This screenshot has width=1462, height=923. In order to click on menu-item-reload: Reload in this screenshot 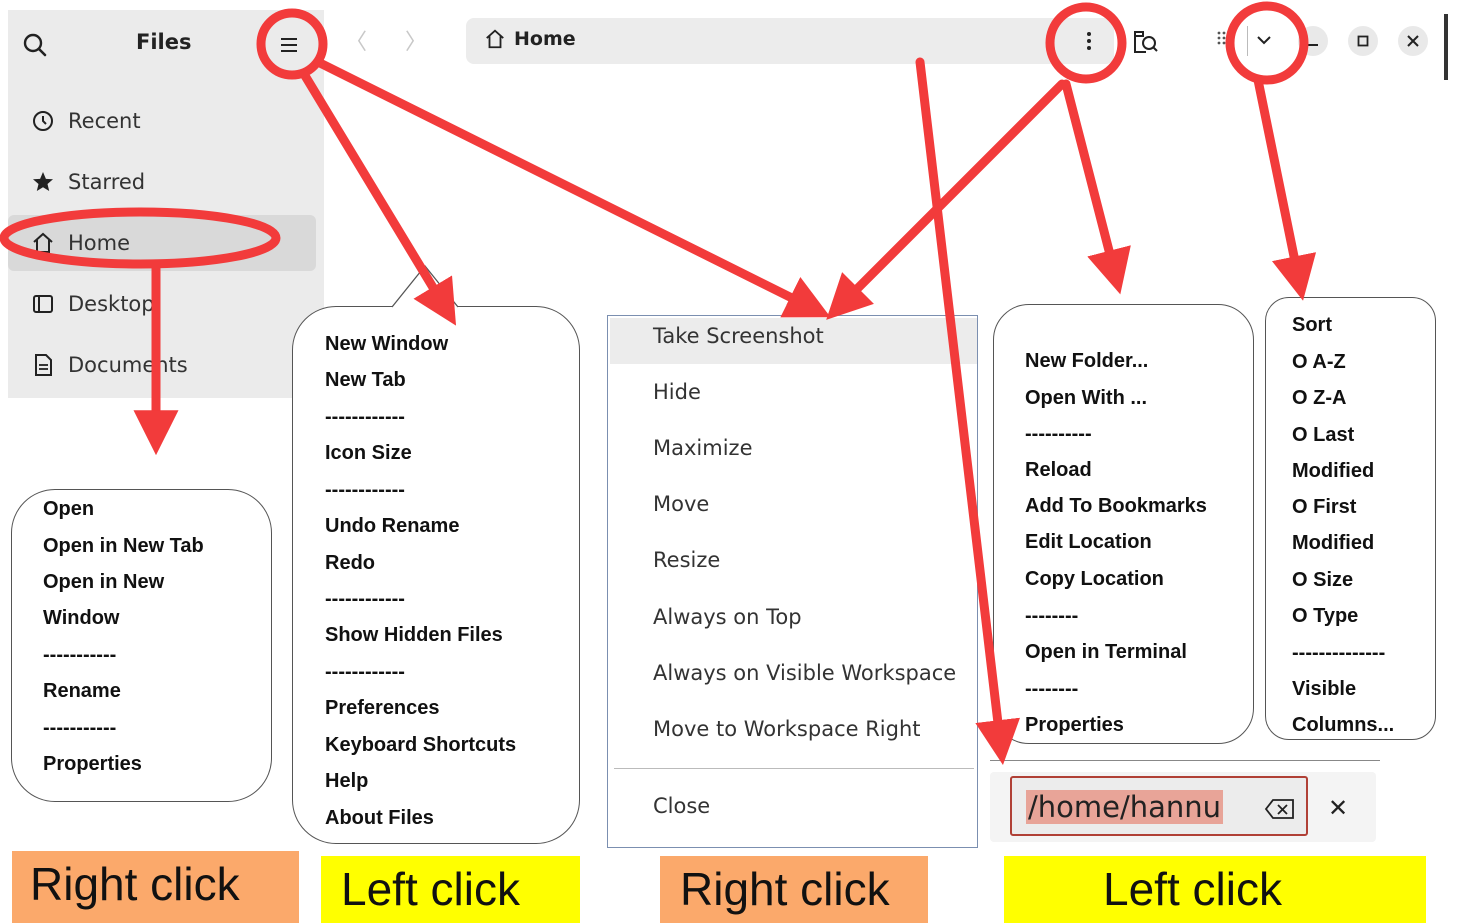, I will do `click(1058, 470)`.